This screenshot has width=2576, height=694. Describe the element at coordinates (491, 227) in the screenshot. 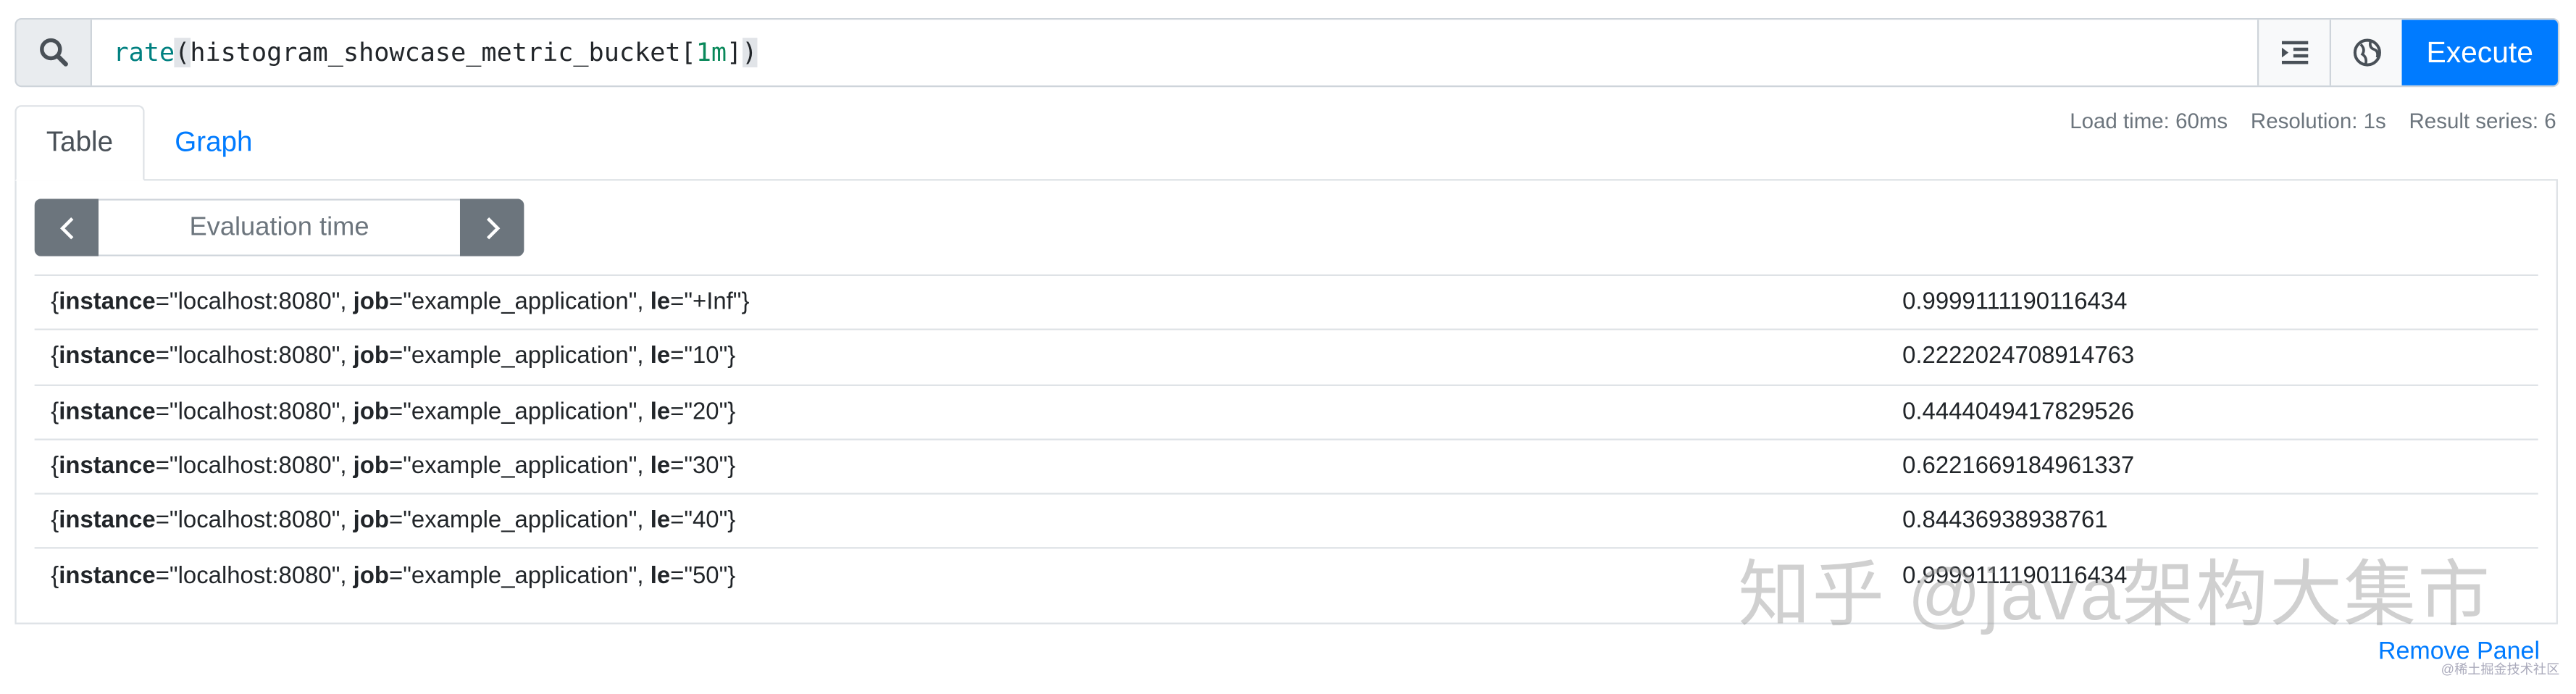

I see `chevron-right-icon` at that location.